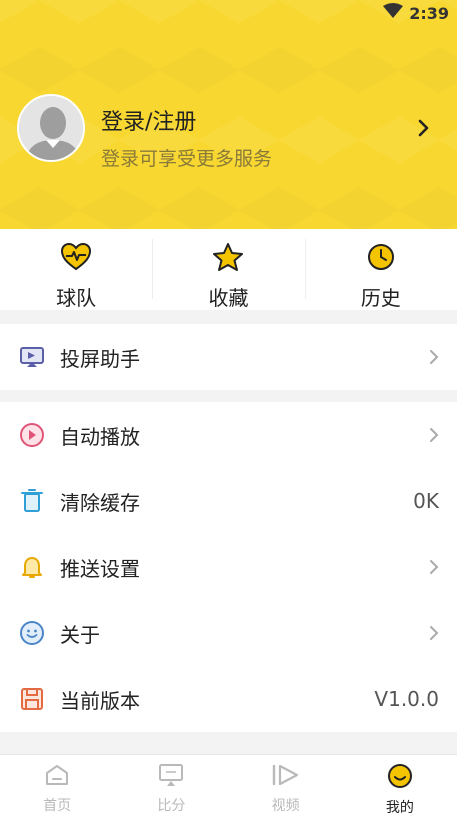  I want to click on quick-actions: 球队 收藏 历史, so click(228, 269).